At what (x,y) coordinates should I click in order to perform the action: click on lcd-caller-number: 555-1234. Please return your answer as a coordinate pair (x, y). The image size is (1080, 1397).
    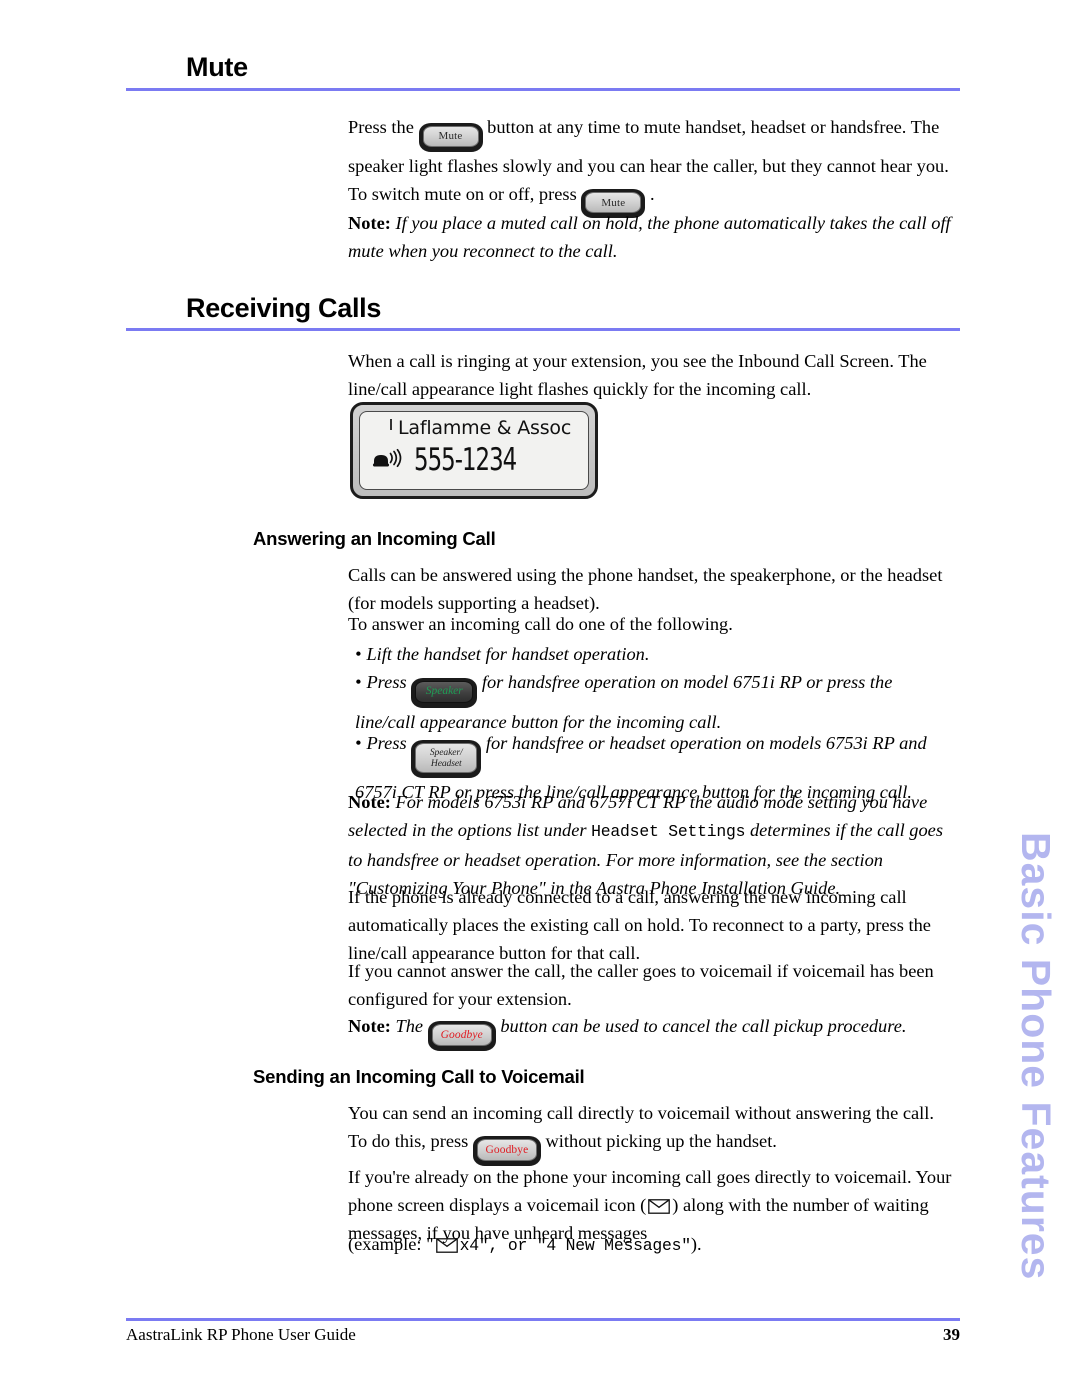
    Looking at the image, I should click on (465, 460).